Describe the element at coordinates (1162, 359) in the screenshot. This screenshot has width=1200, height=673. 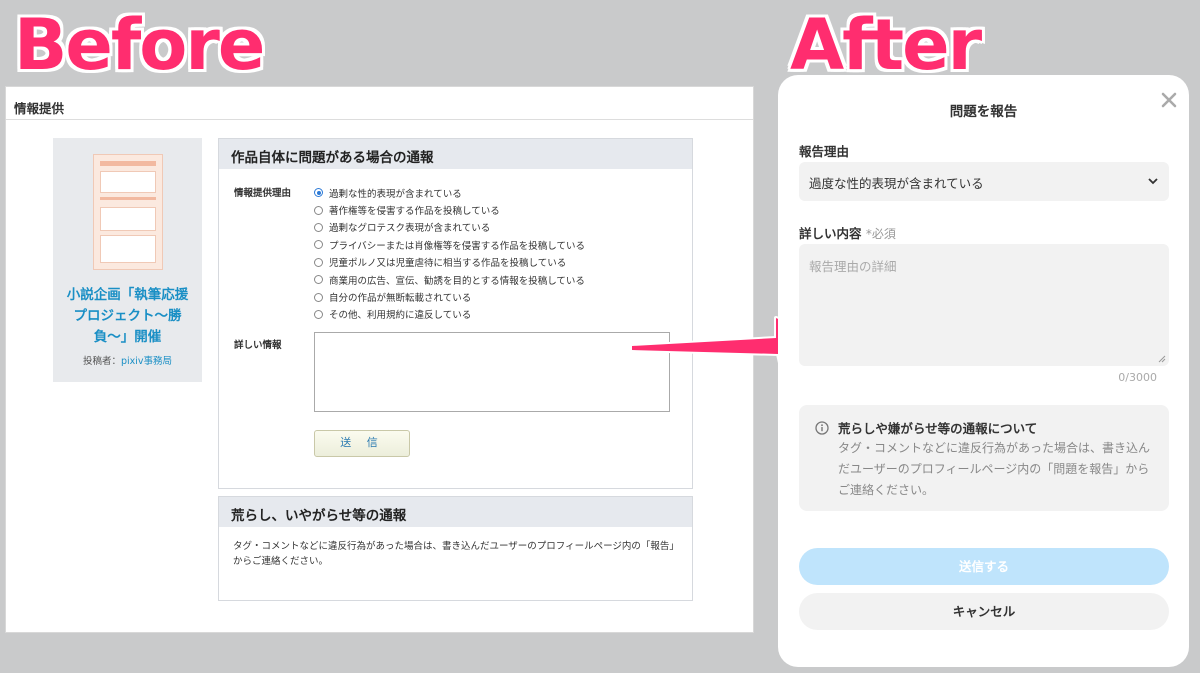
I see `resize-handle-icon` at that location.